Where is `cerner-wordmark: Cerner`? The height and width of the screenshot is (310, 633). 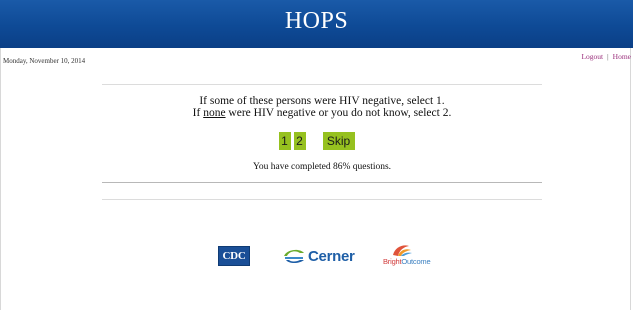 cerner-wordmark: Cerner is located at coordinates (331, 256).